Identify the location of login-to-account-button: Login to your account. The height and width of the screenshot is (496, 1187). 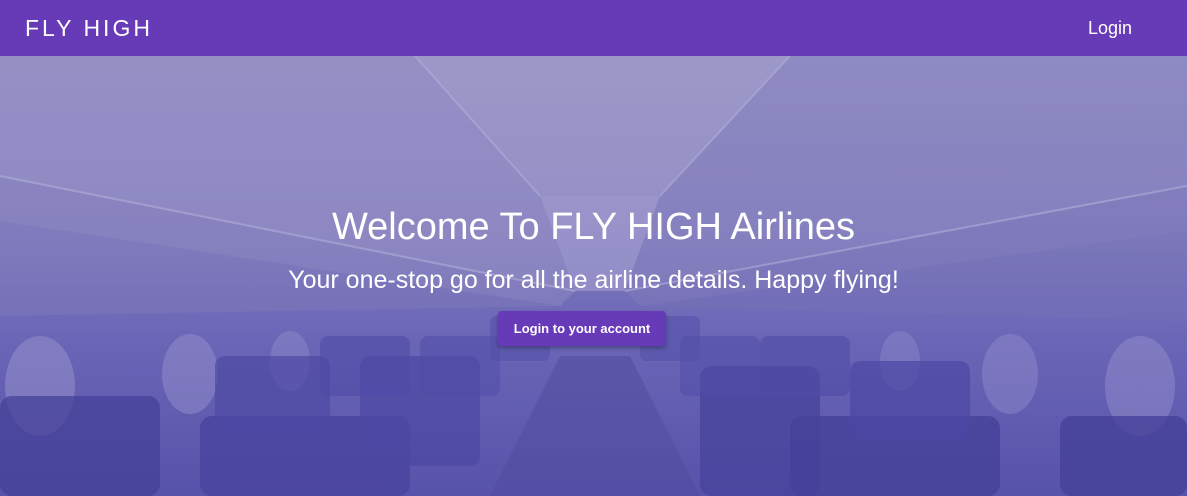
(582, 328).